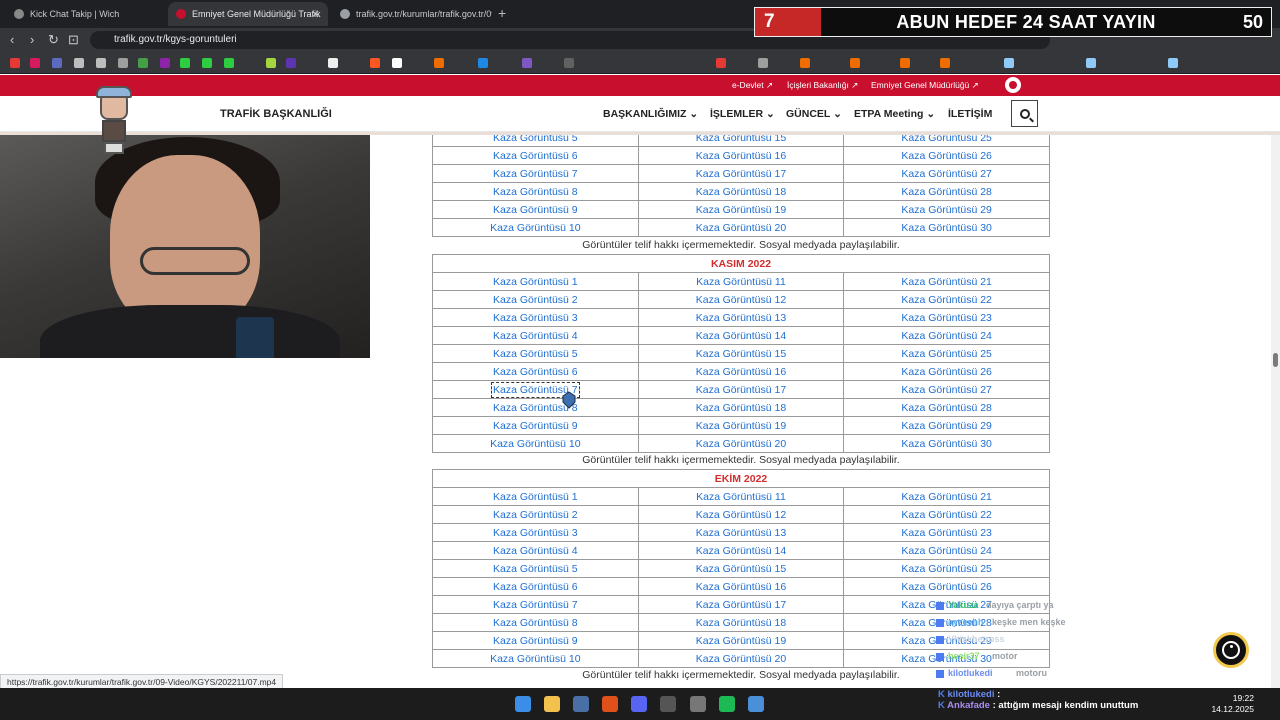 The image size is (1280, 720). What do you see at coordinates (1231, 704) in the screenshot?
I see `system-clock: 19:22 14.12.2025` at bounding box center [1231, 704].